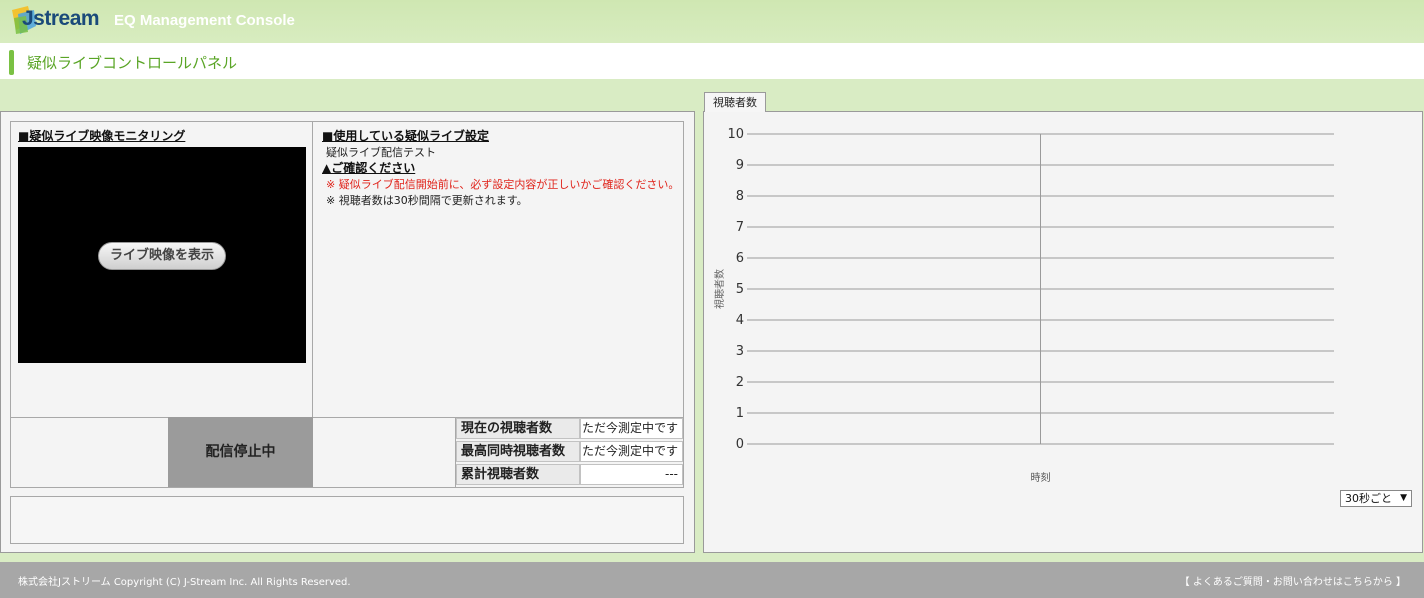  I want to click on y-tick-label: 0, so click(740, 444).